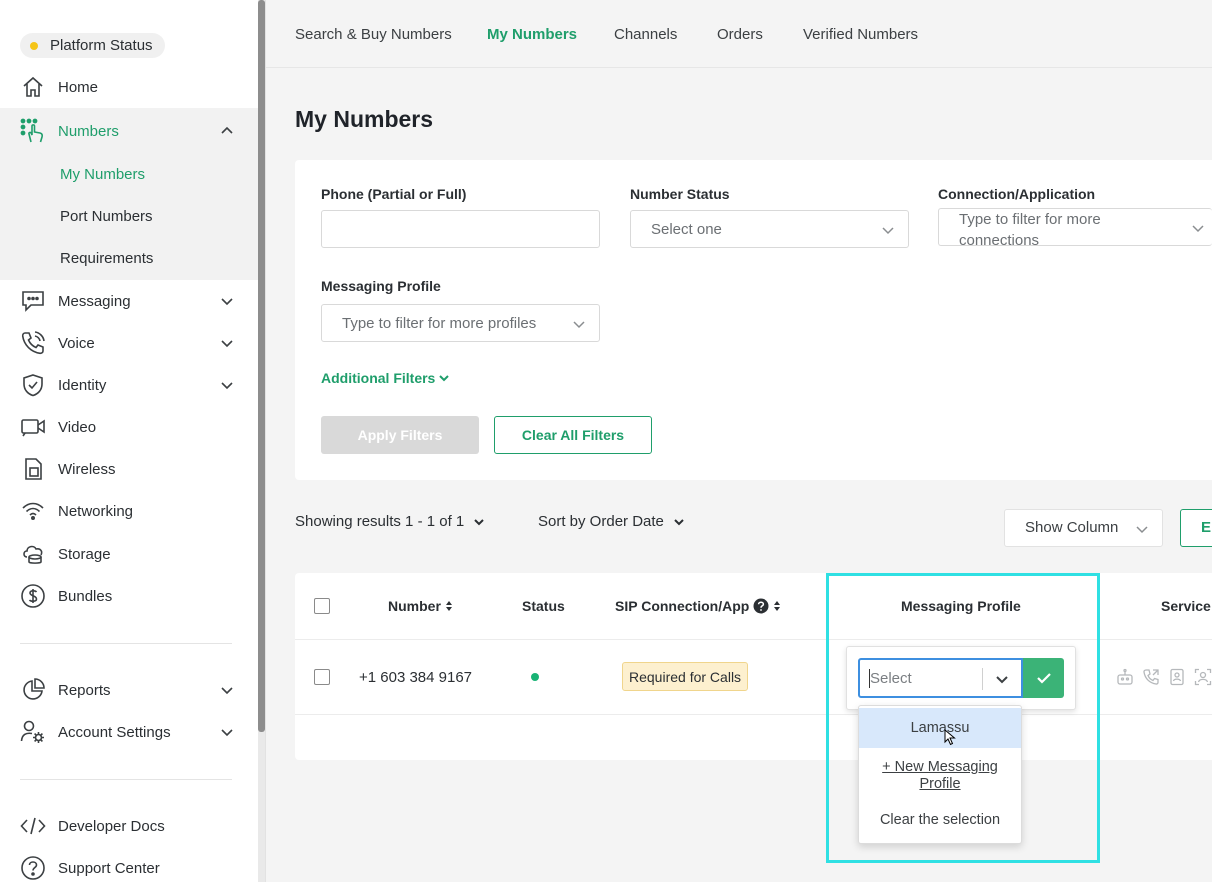 This screenshot has width=1212, height=882. What do you see at coordinates (129, 511) in the screenshot?
I see `sidebar-item-networking: Networking` at bounding box center [129, 511].